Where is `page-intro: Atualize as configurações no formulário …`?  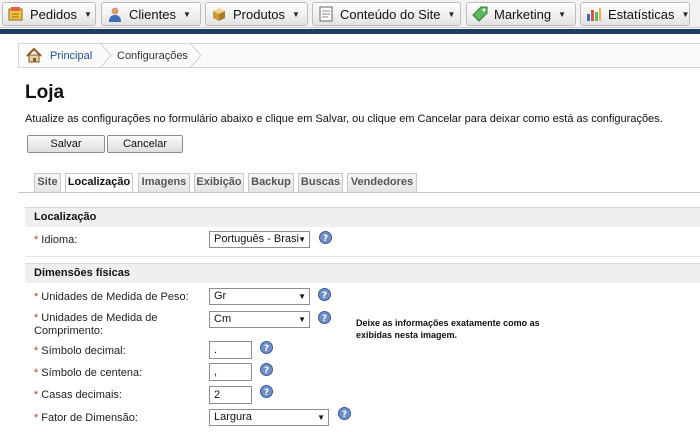
page-intro: Atualize as configurações no formulário … is located at coordinates (344, 119).